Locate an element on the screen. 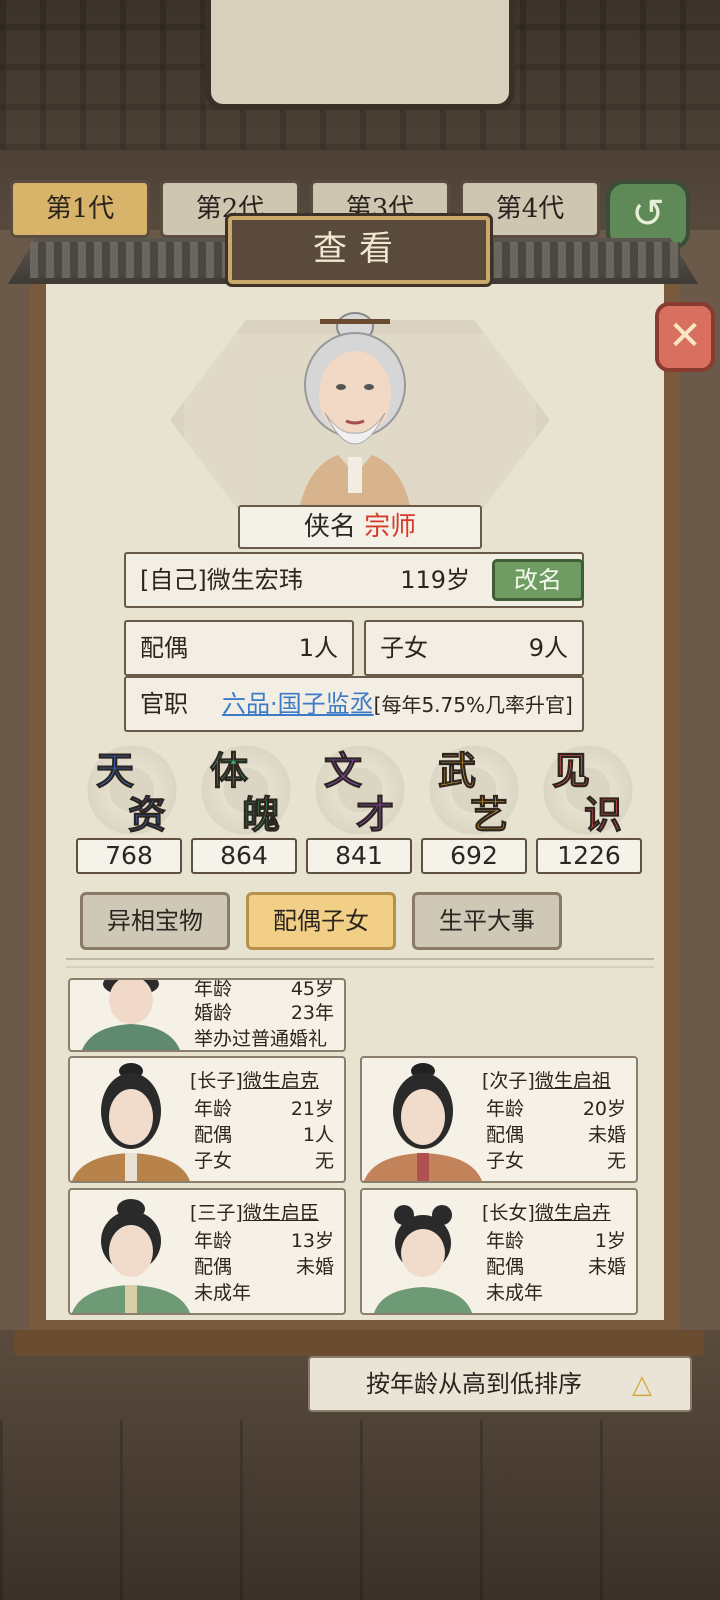 Image resolution: width=720 pixels, height=1600 pixels. official-position-link: 六品·国子监丞 is located at coordinates (298, 704).